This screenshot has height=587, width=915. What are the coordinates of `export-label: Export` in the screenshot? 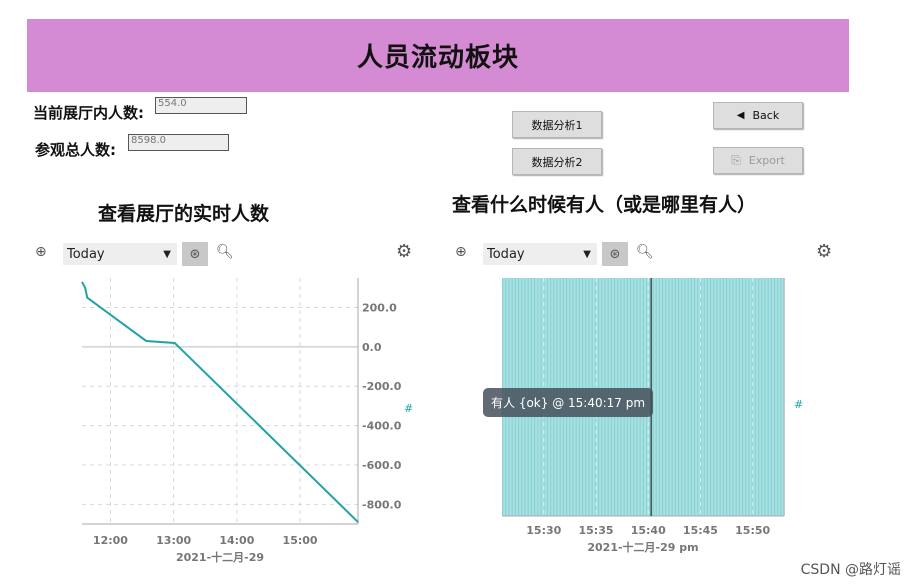 It's located at (766, 160).